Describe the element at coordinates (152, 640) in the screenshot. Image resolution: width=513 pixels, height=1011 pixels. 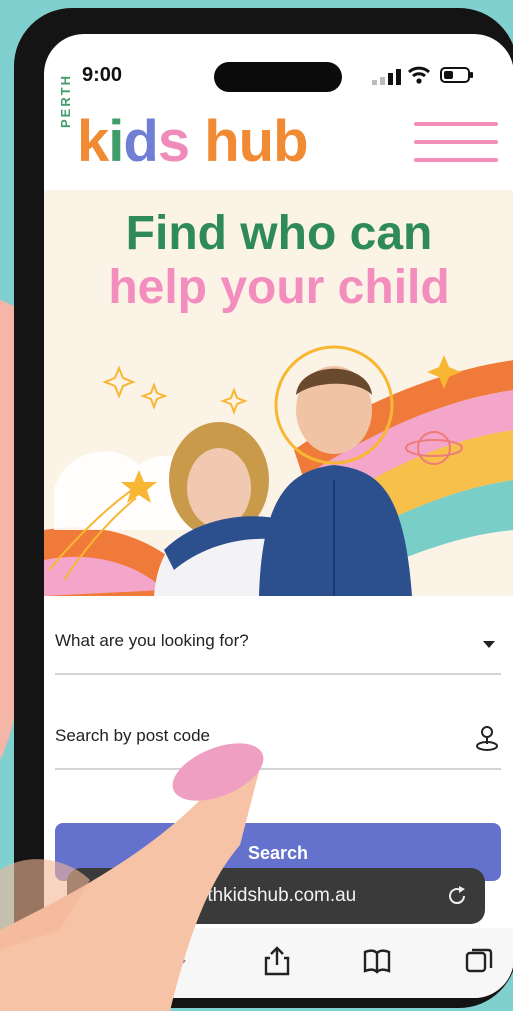
I see `service-select-label: What are you looking for?` at that location.